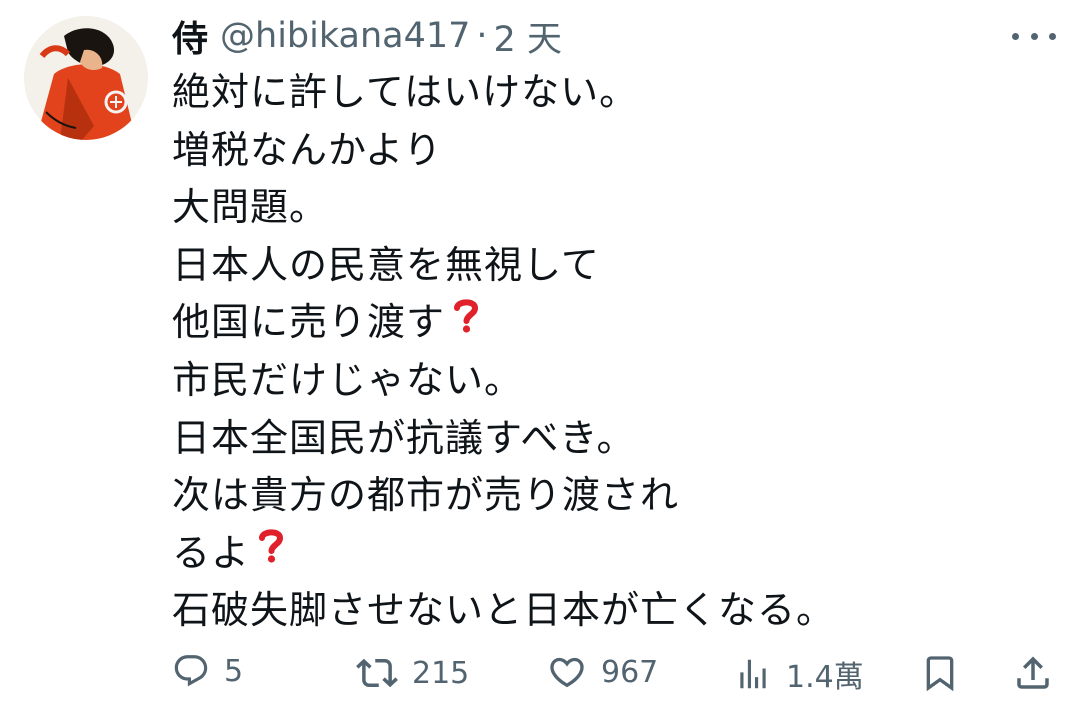 This screenshot has height=712, width=1080. I want to click on tweet-header: 侍 @hibikana417 · 2 天, so click(367, 36).